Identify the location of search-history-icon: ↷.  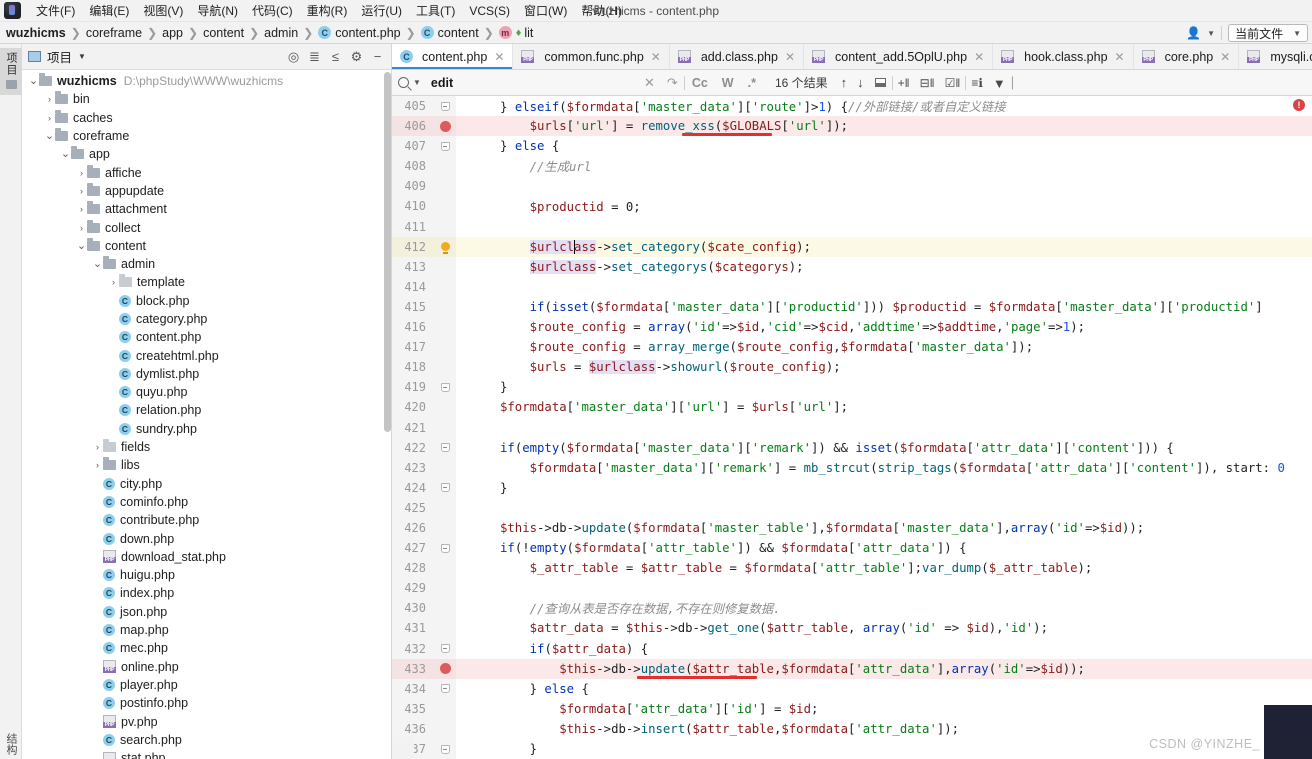
(672, 83).